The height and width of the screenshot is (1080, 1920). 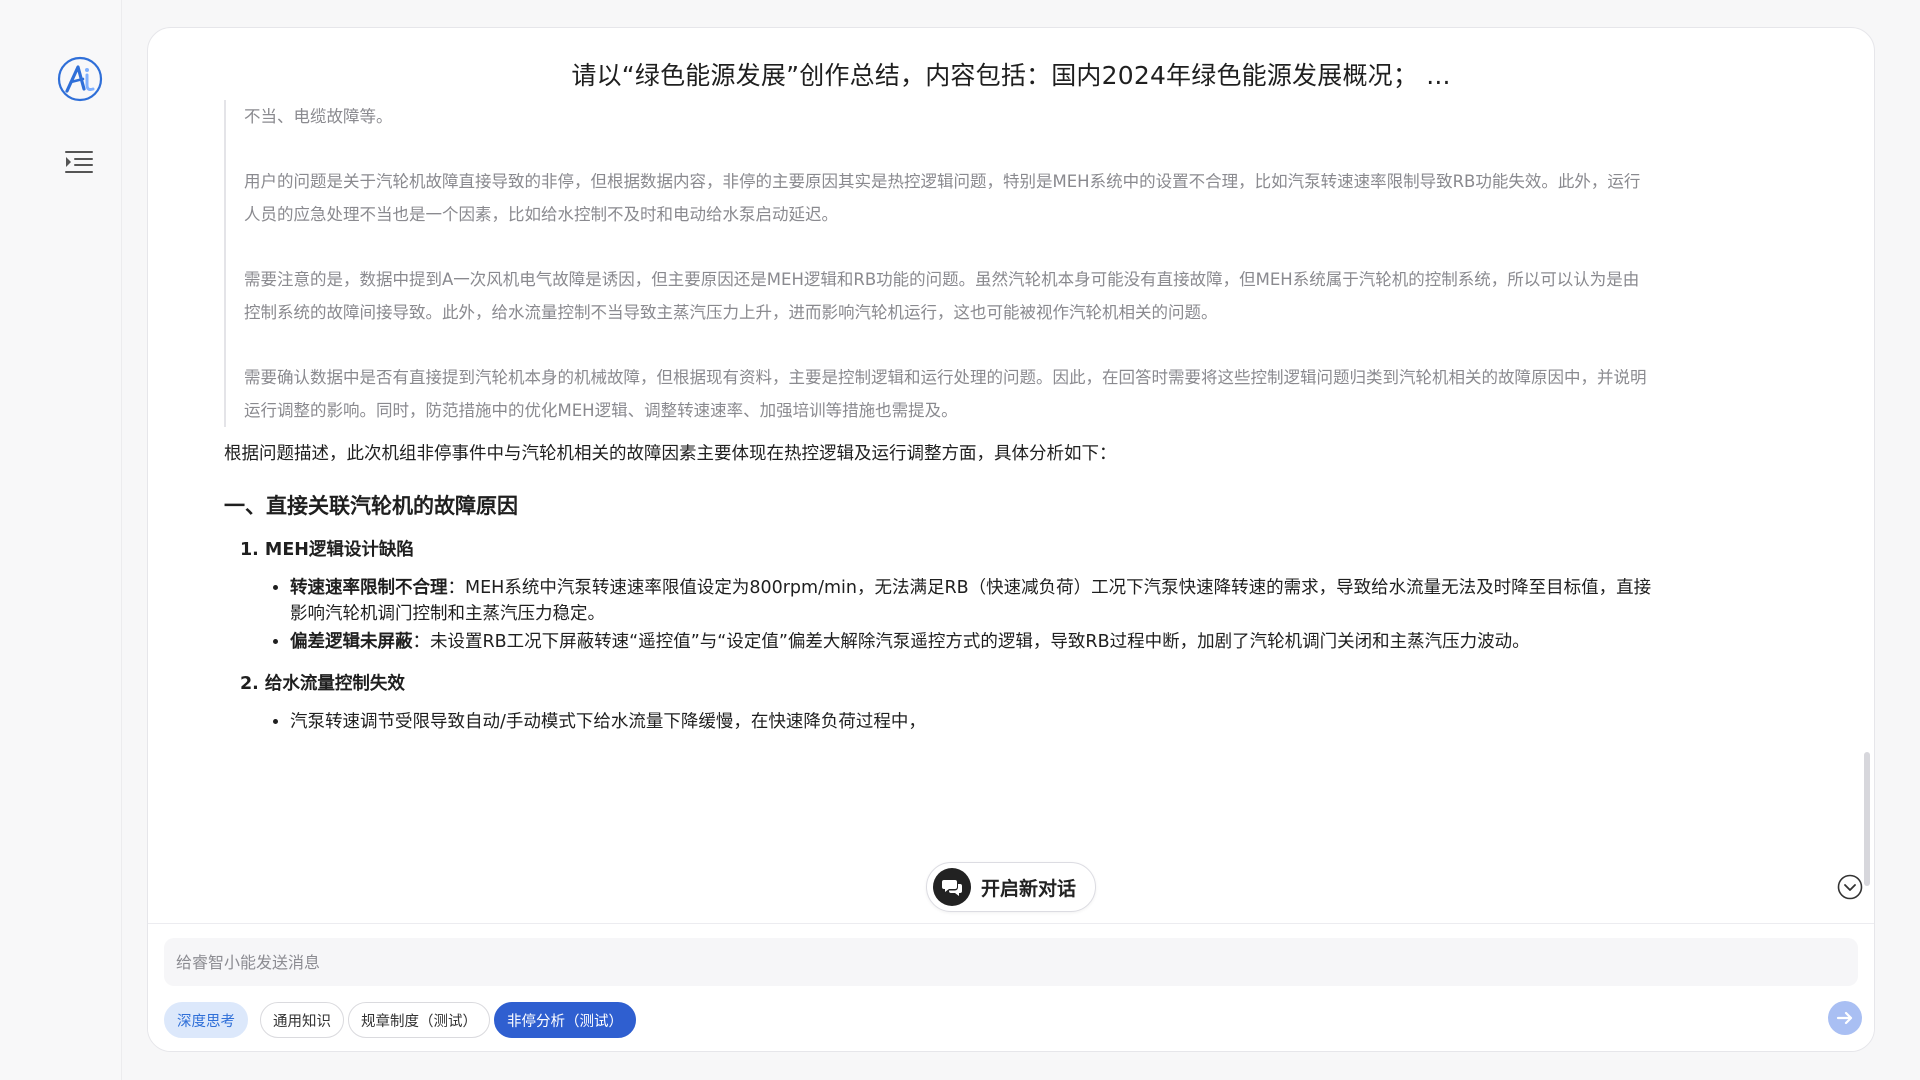 What do you see at coordinates (369, 588) in the screenshot?
I see `bullet-bold-label: 转速速率限制不合理` at bounding box center [369, 588].